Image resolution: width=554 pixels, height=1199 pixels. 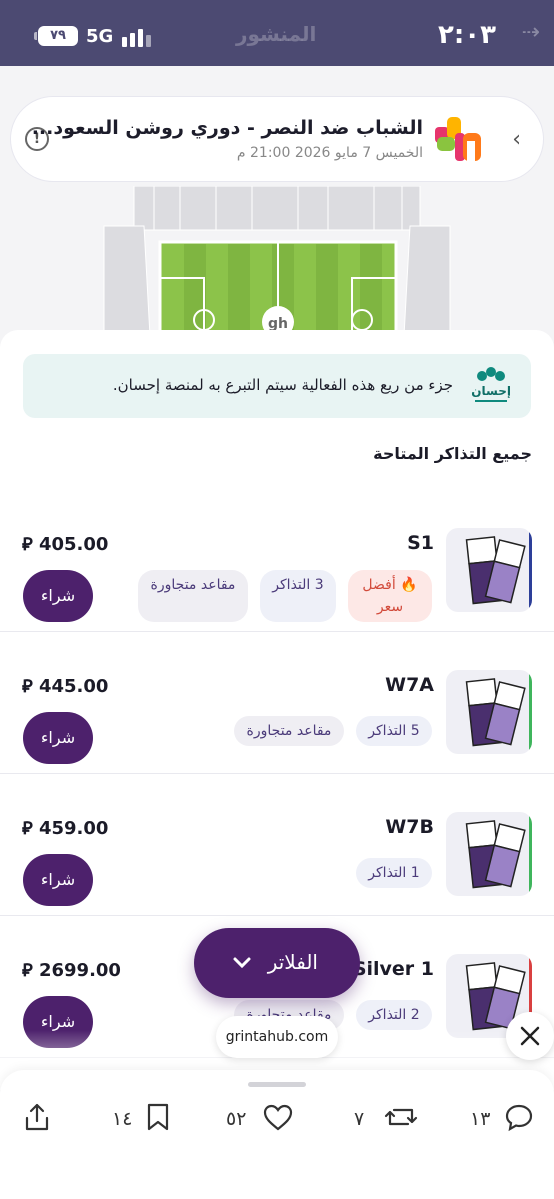 I want to click on network-label: 5G, so click(x=100, y=36).